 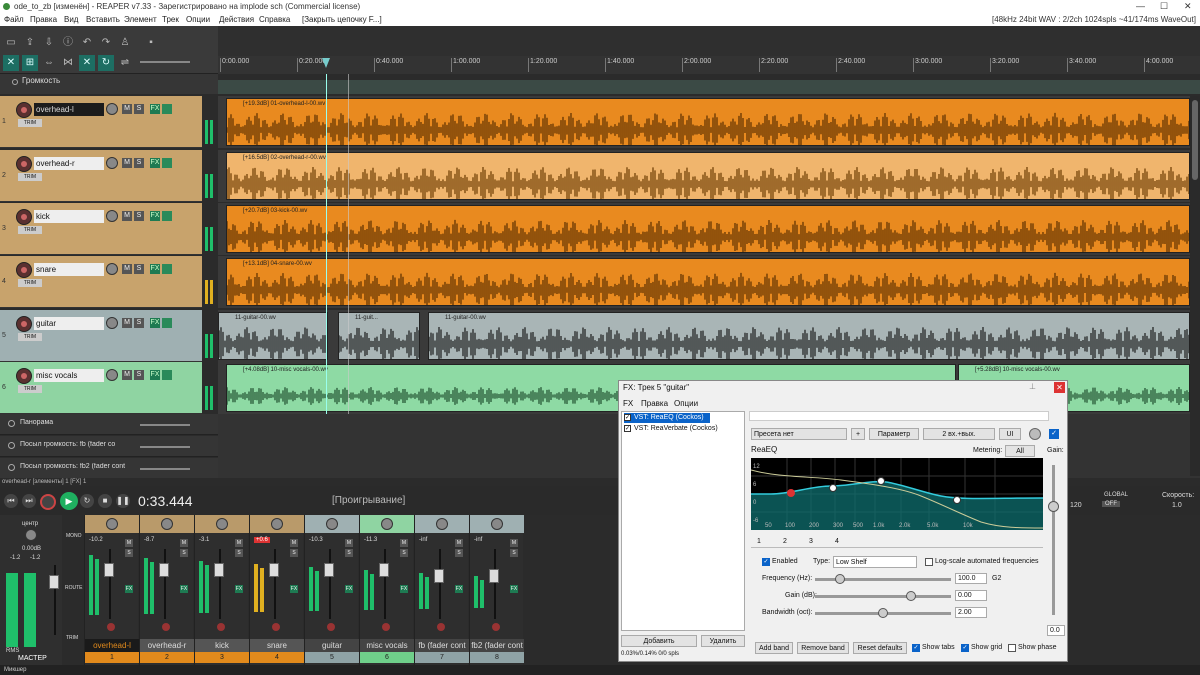 I want to click on vertical-scrollbar, so click(x=1195, y=286).